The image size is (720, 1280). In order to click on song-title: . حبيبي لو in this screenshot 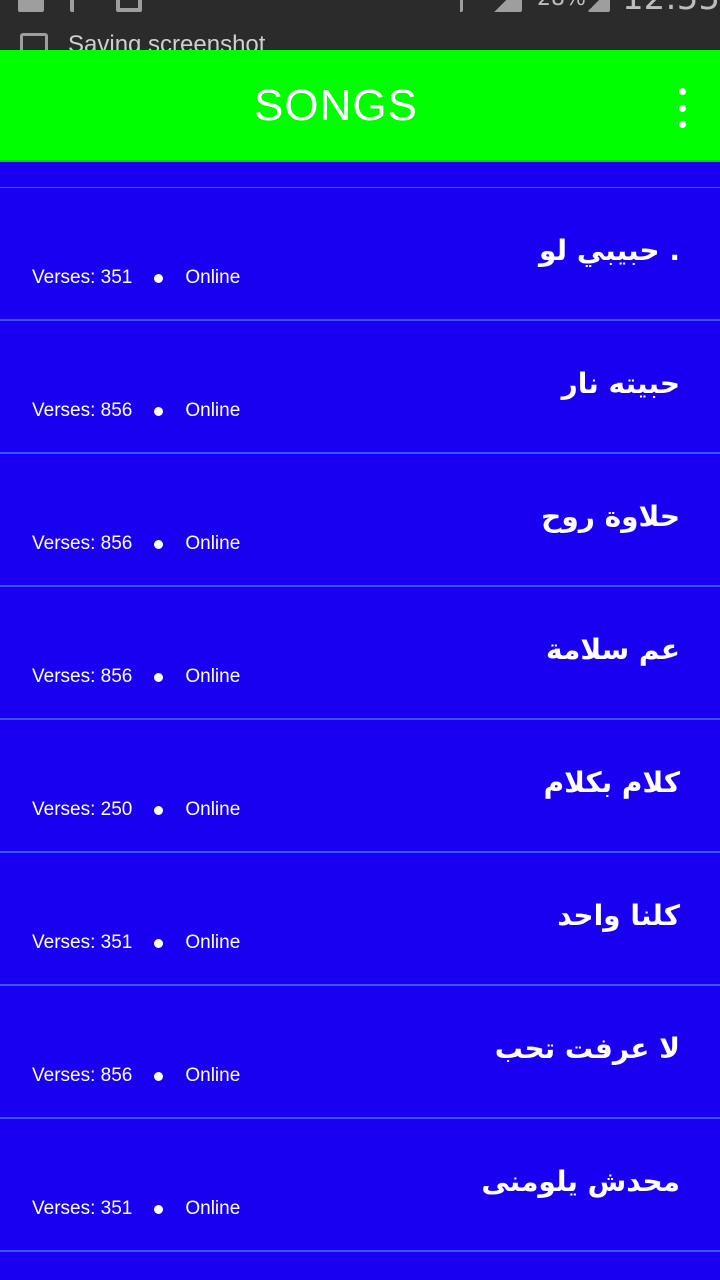, I will do `click(609, 250)`.